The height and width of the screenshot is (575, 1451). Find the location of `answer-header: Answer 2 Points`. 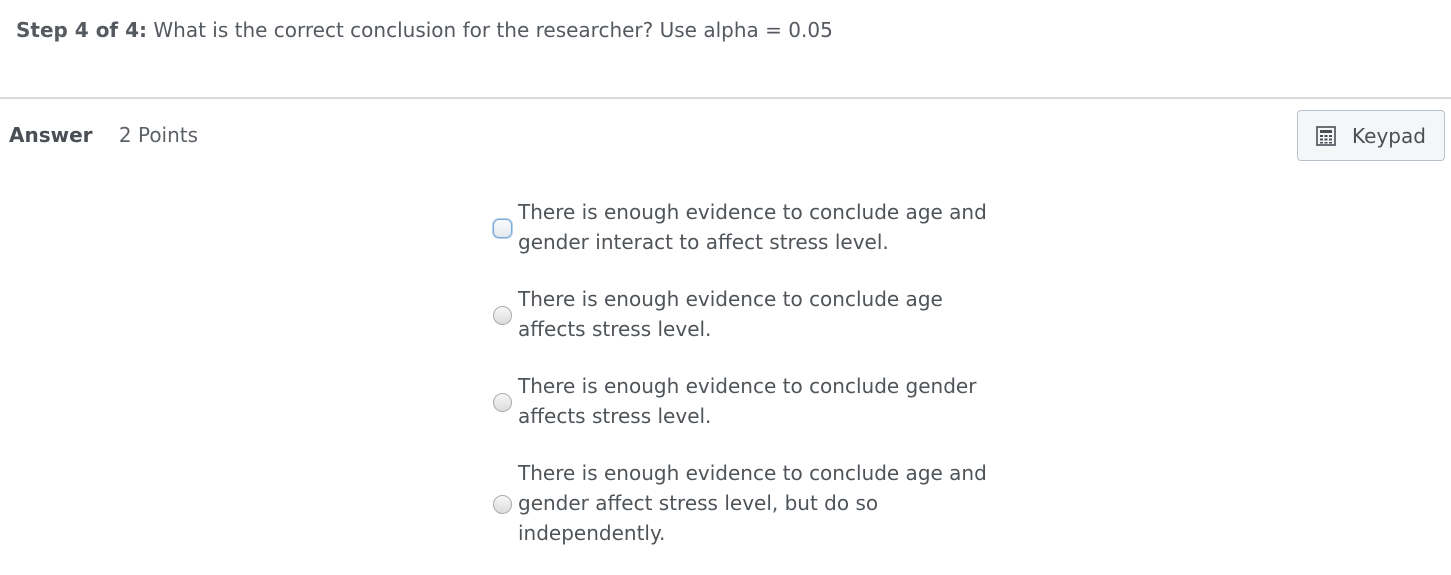

answer-header: Answer 2 Points is located at coordinates (103, 135).